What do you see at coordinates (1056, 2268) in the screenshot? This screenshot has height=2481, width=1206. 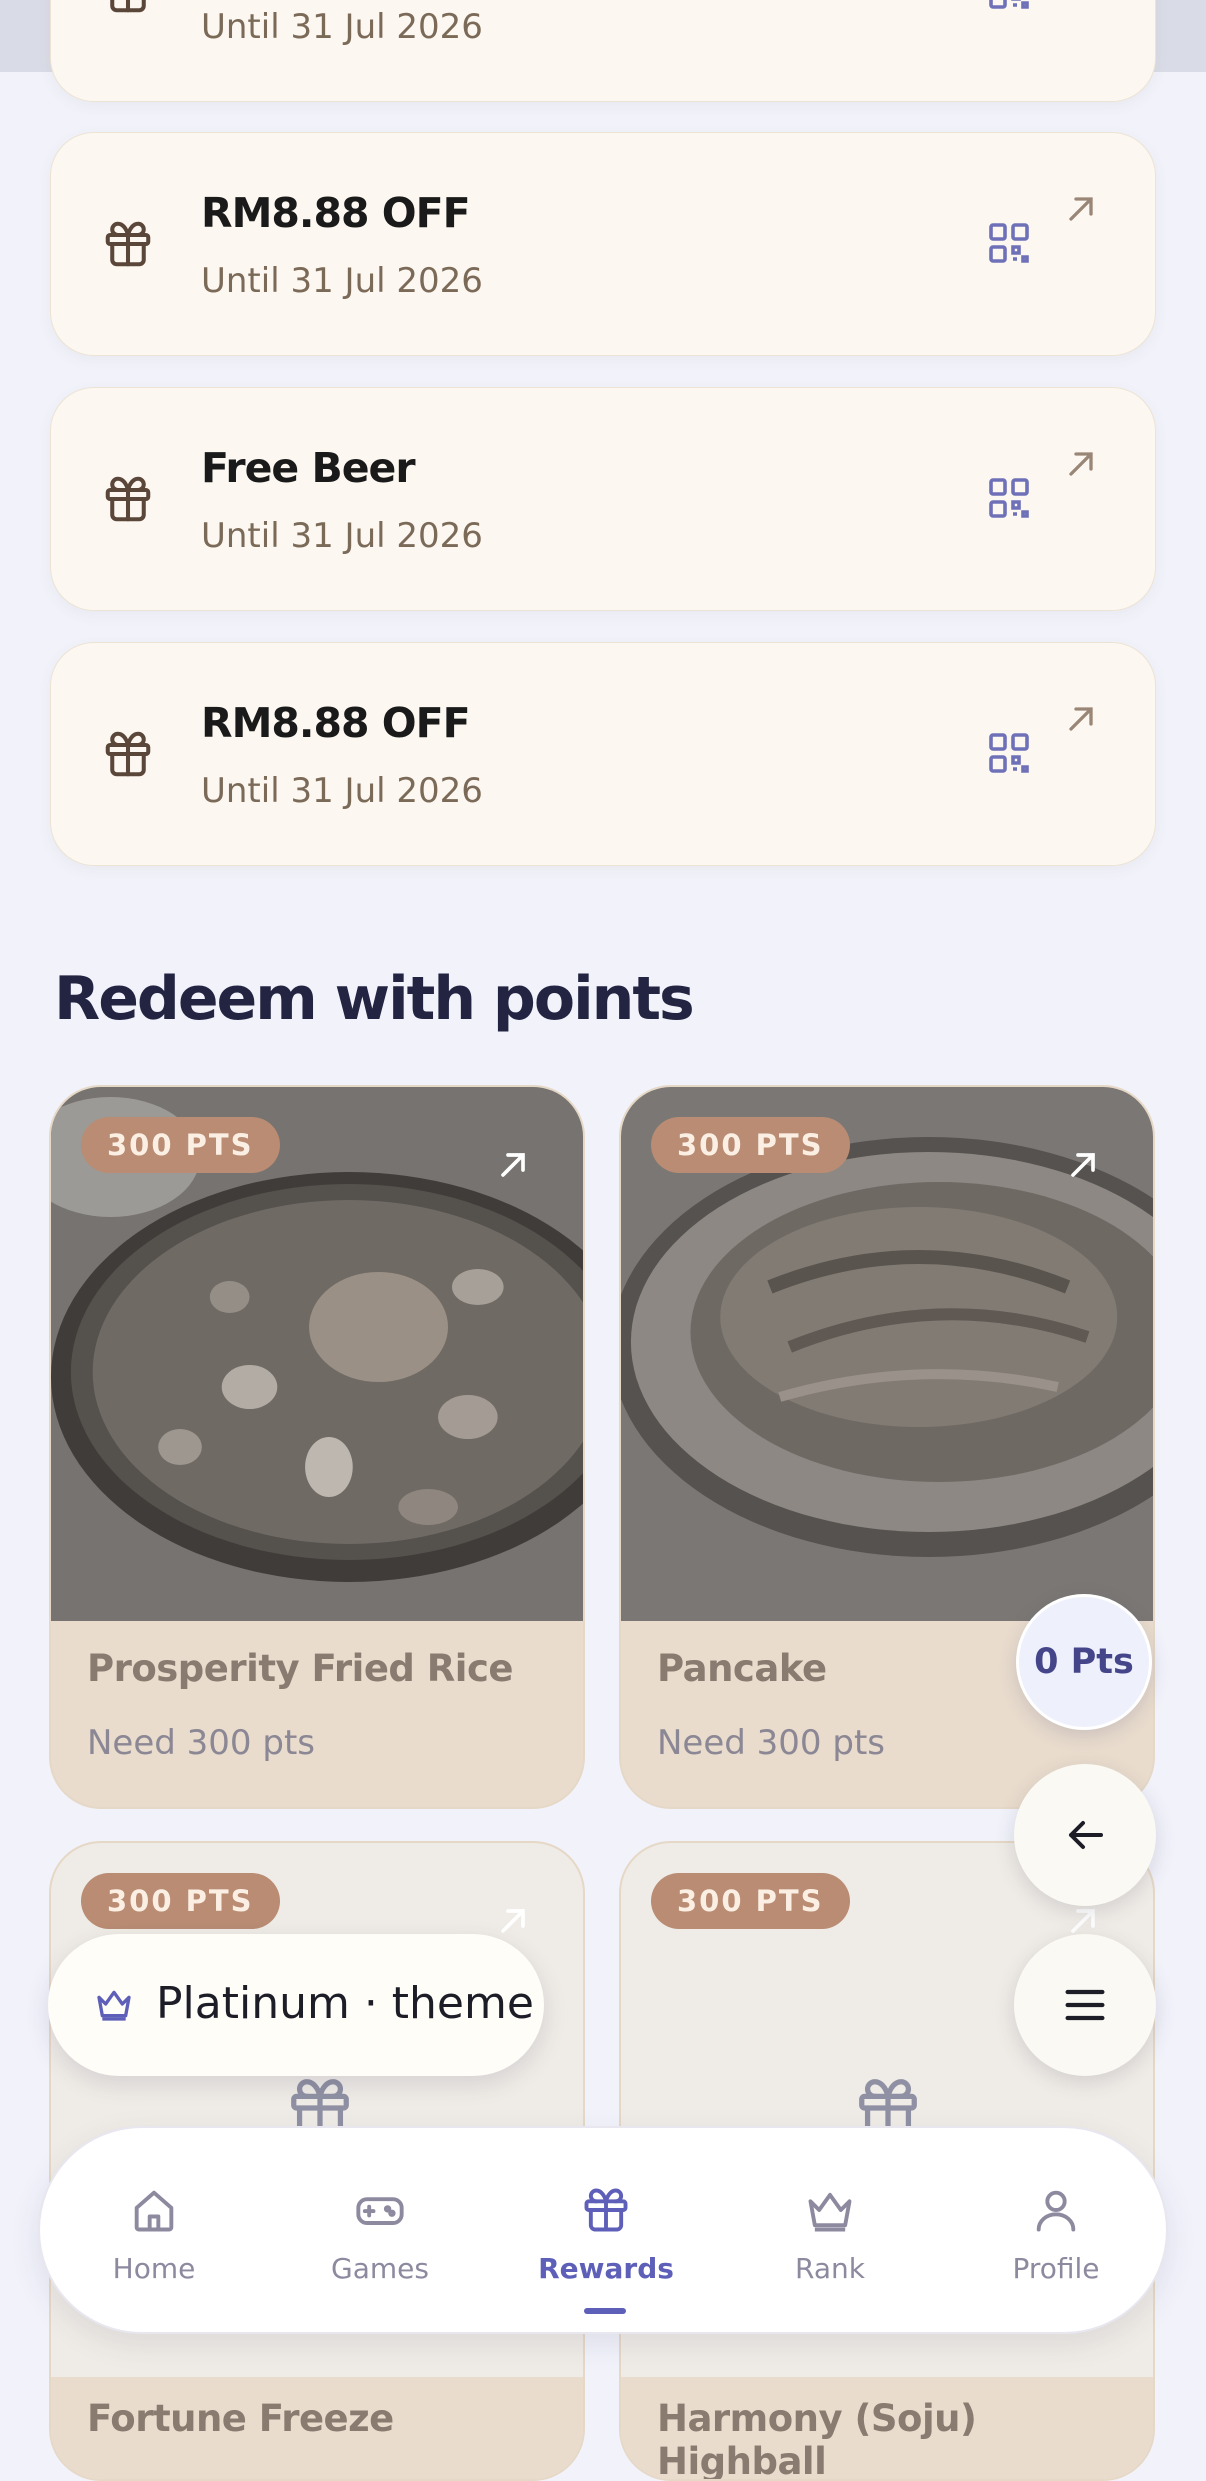 I see `nav-label: Profile` at bounding box center [1056, 2268].